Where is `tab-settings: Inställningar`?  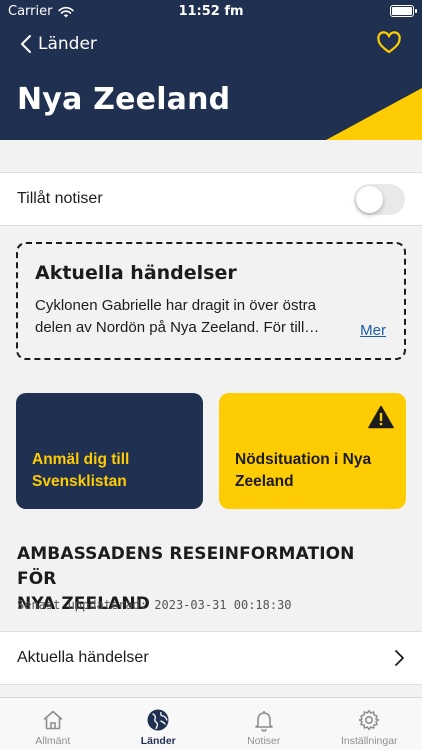
tab-settings: Inställningar is located at coordinates (369, 724).